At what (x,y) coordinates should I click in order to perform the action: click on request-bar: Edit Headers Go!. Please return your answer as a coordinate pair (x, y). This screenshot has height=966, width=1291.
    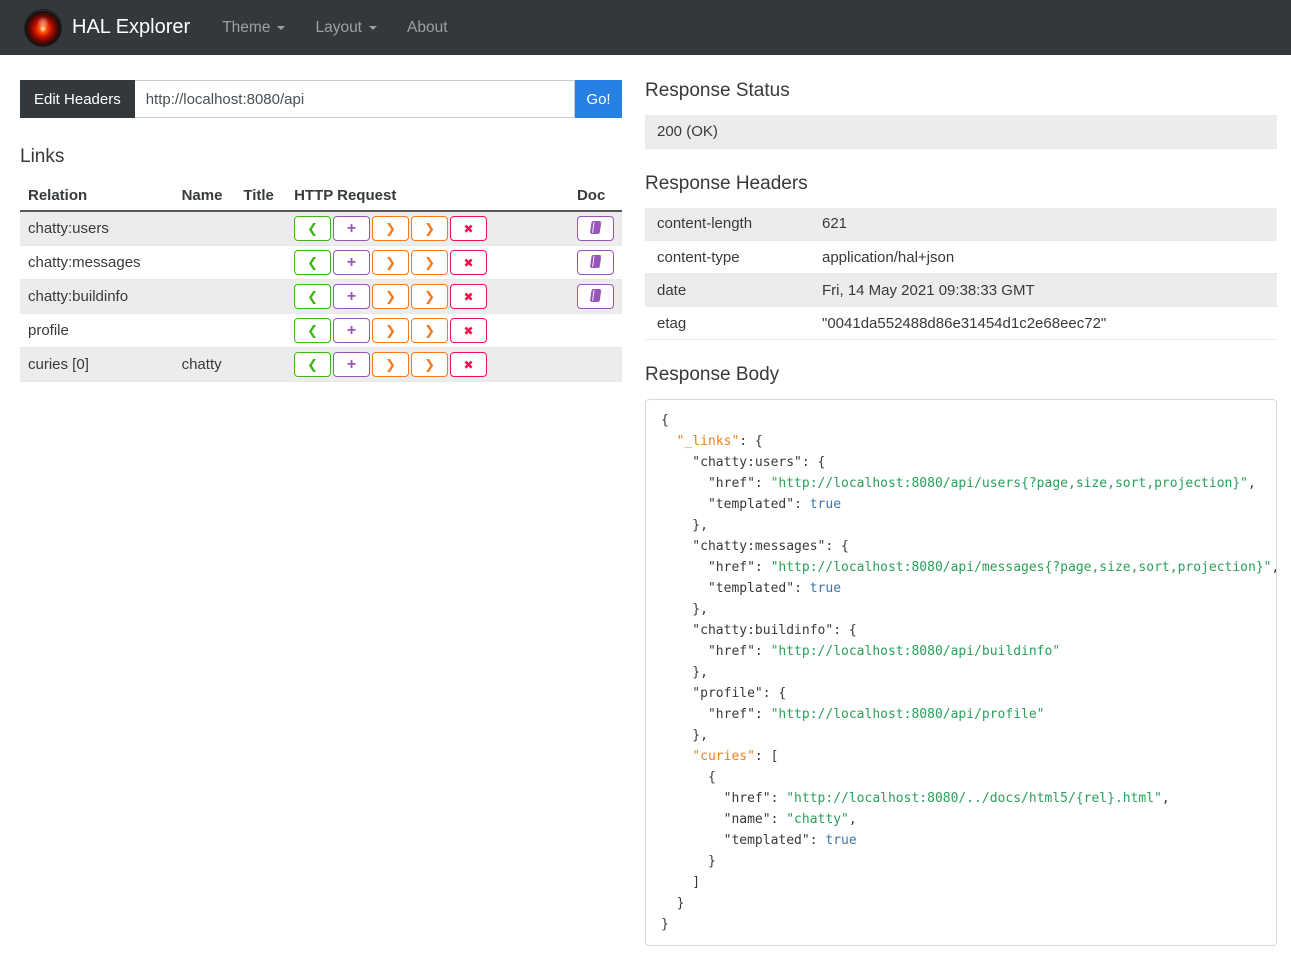
    Looking at the image, I should click on (321, 99).